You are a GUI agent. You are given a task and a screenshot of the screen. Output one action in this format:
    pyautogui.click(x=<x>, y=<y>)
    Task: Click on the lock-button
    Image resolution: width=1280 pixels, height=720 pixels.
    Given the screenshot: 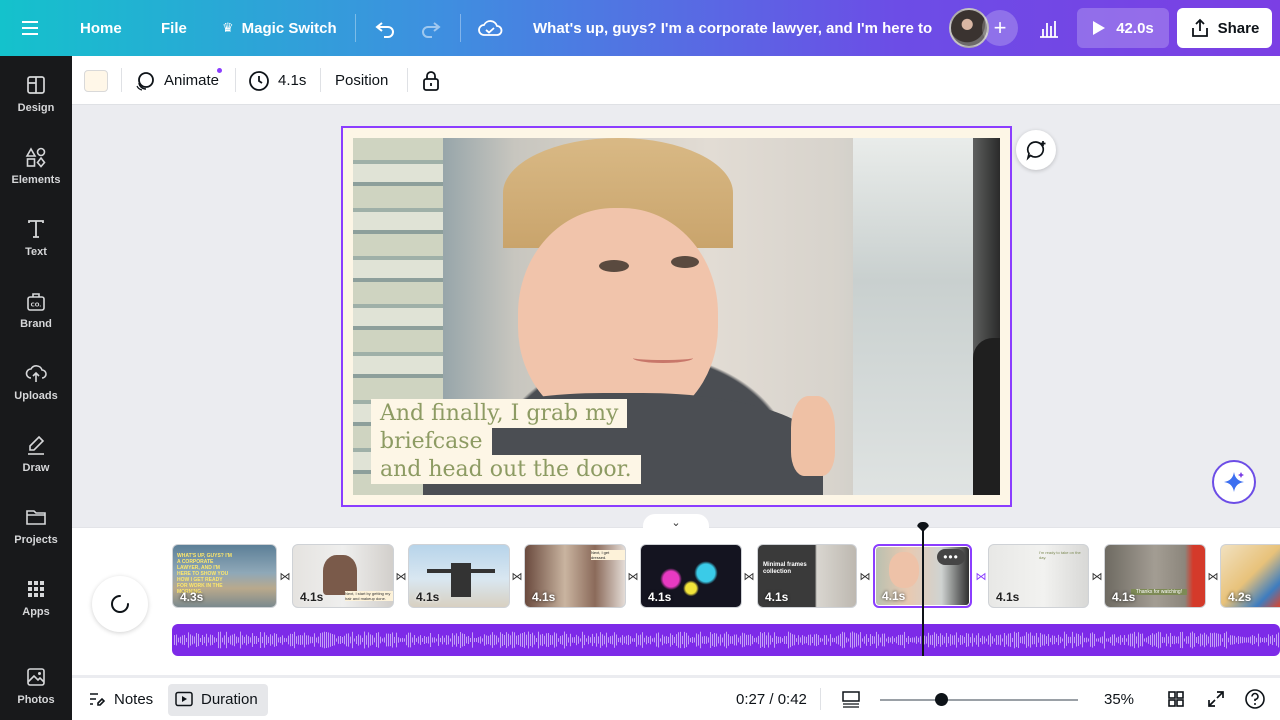 What is the action you would take?
    pyautogui.click(x=431, y=80)
    